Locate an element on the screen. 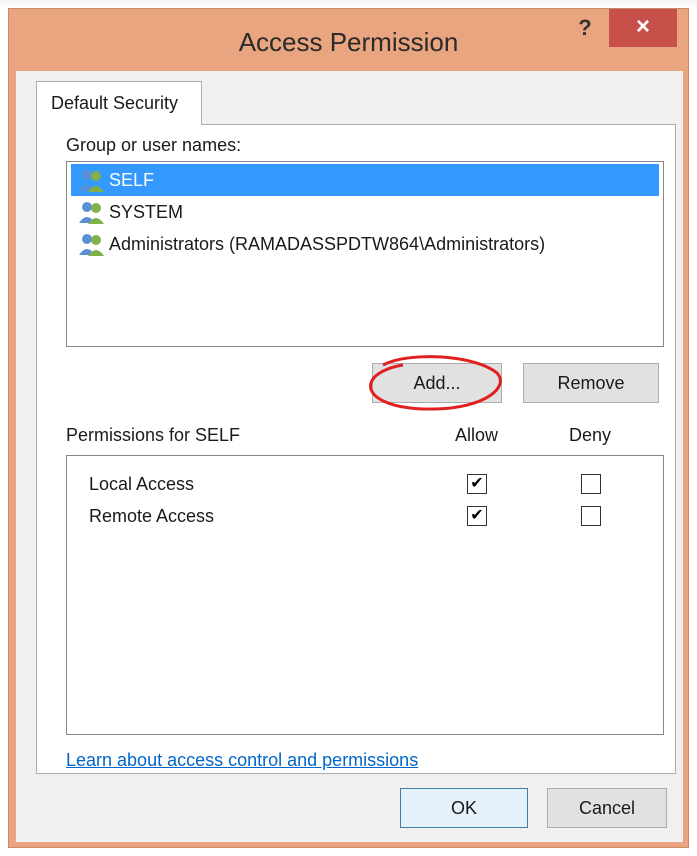 Image resolution: width=697 pixels, height=856 pixels. remove-button: Remove is located at coordinates (591, 383).